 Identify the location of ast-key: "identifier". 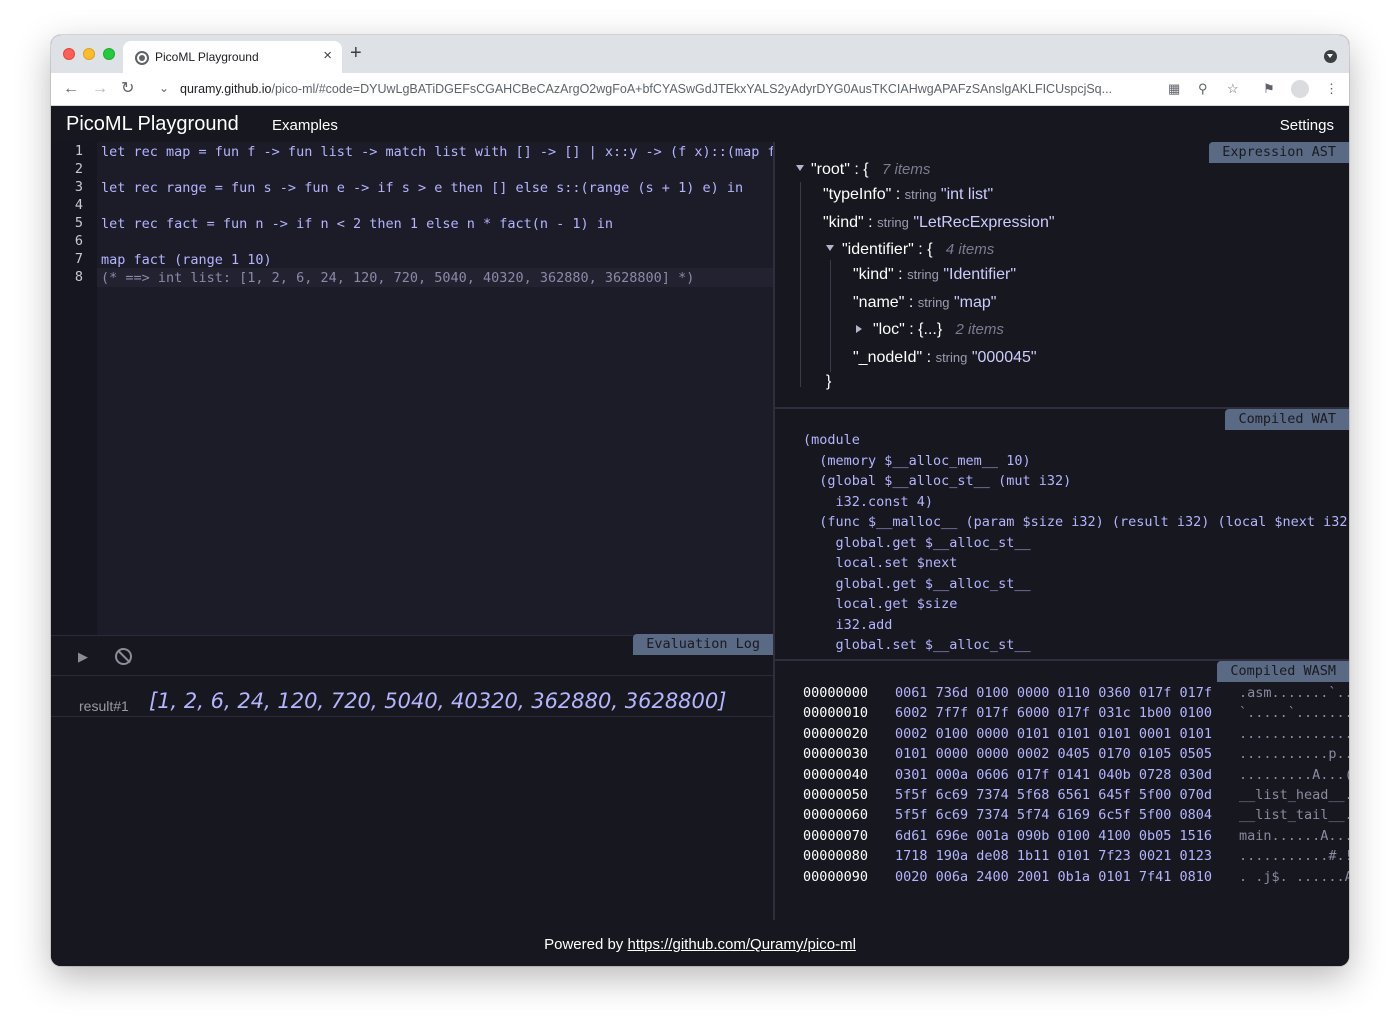
(878, 249).